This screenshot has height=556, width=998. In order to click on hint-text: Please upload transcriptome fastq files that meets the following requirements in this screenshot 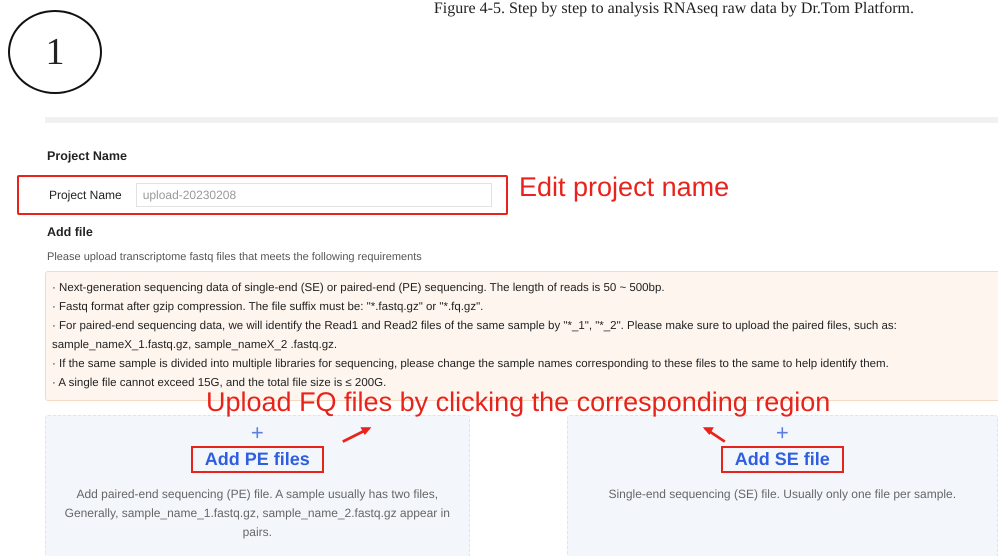, I will do `click(235, 257)`.